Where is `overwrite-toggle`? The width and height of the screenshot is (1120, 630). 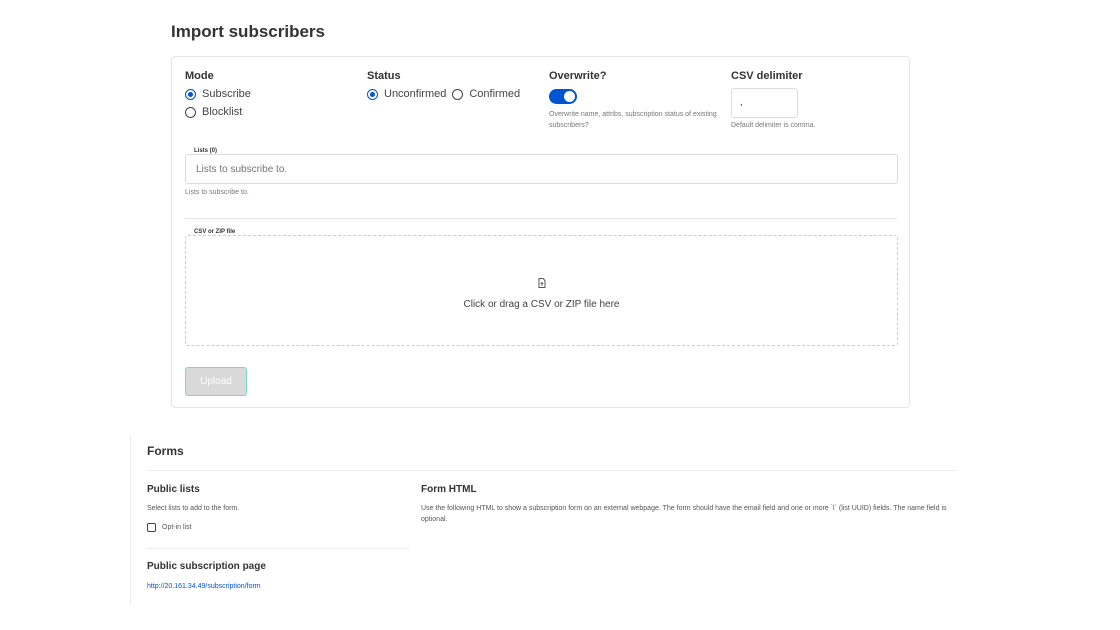 overwrite-toggle is located at coordinates (563, 96).